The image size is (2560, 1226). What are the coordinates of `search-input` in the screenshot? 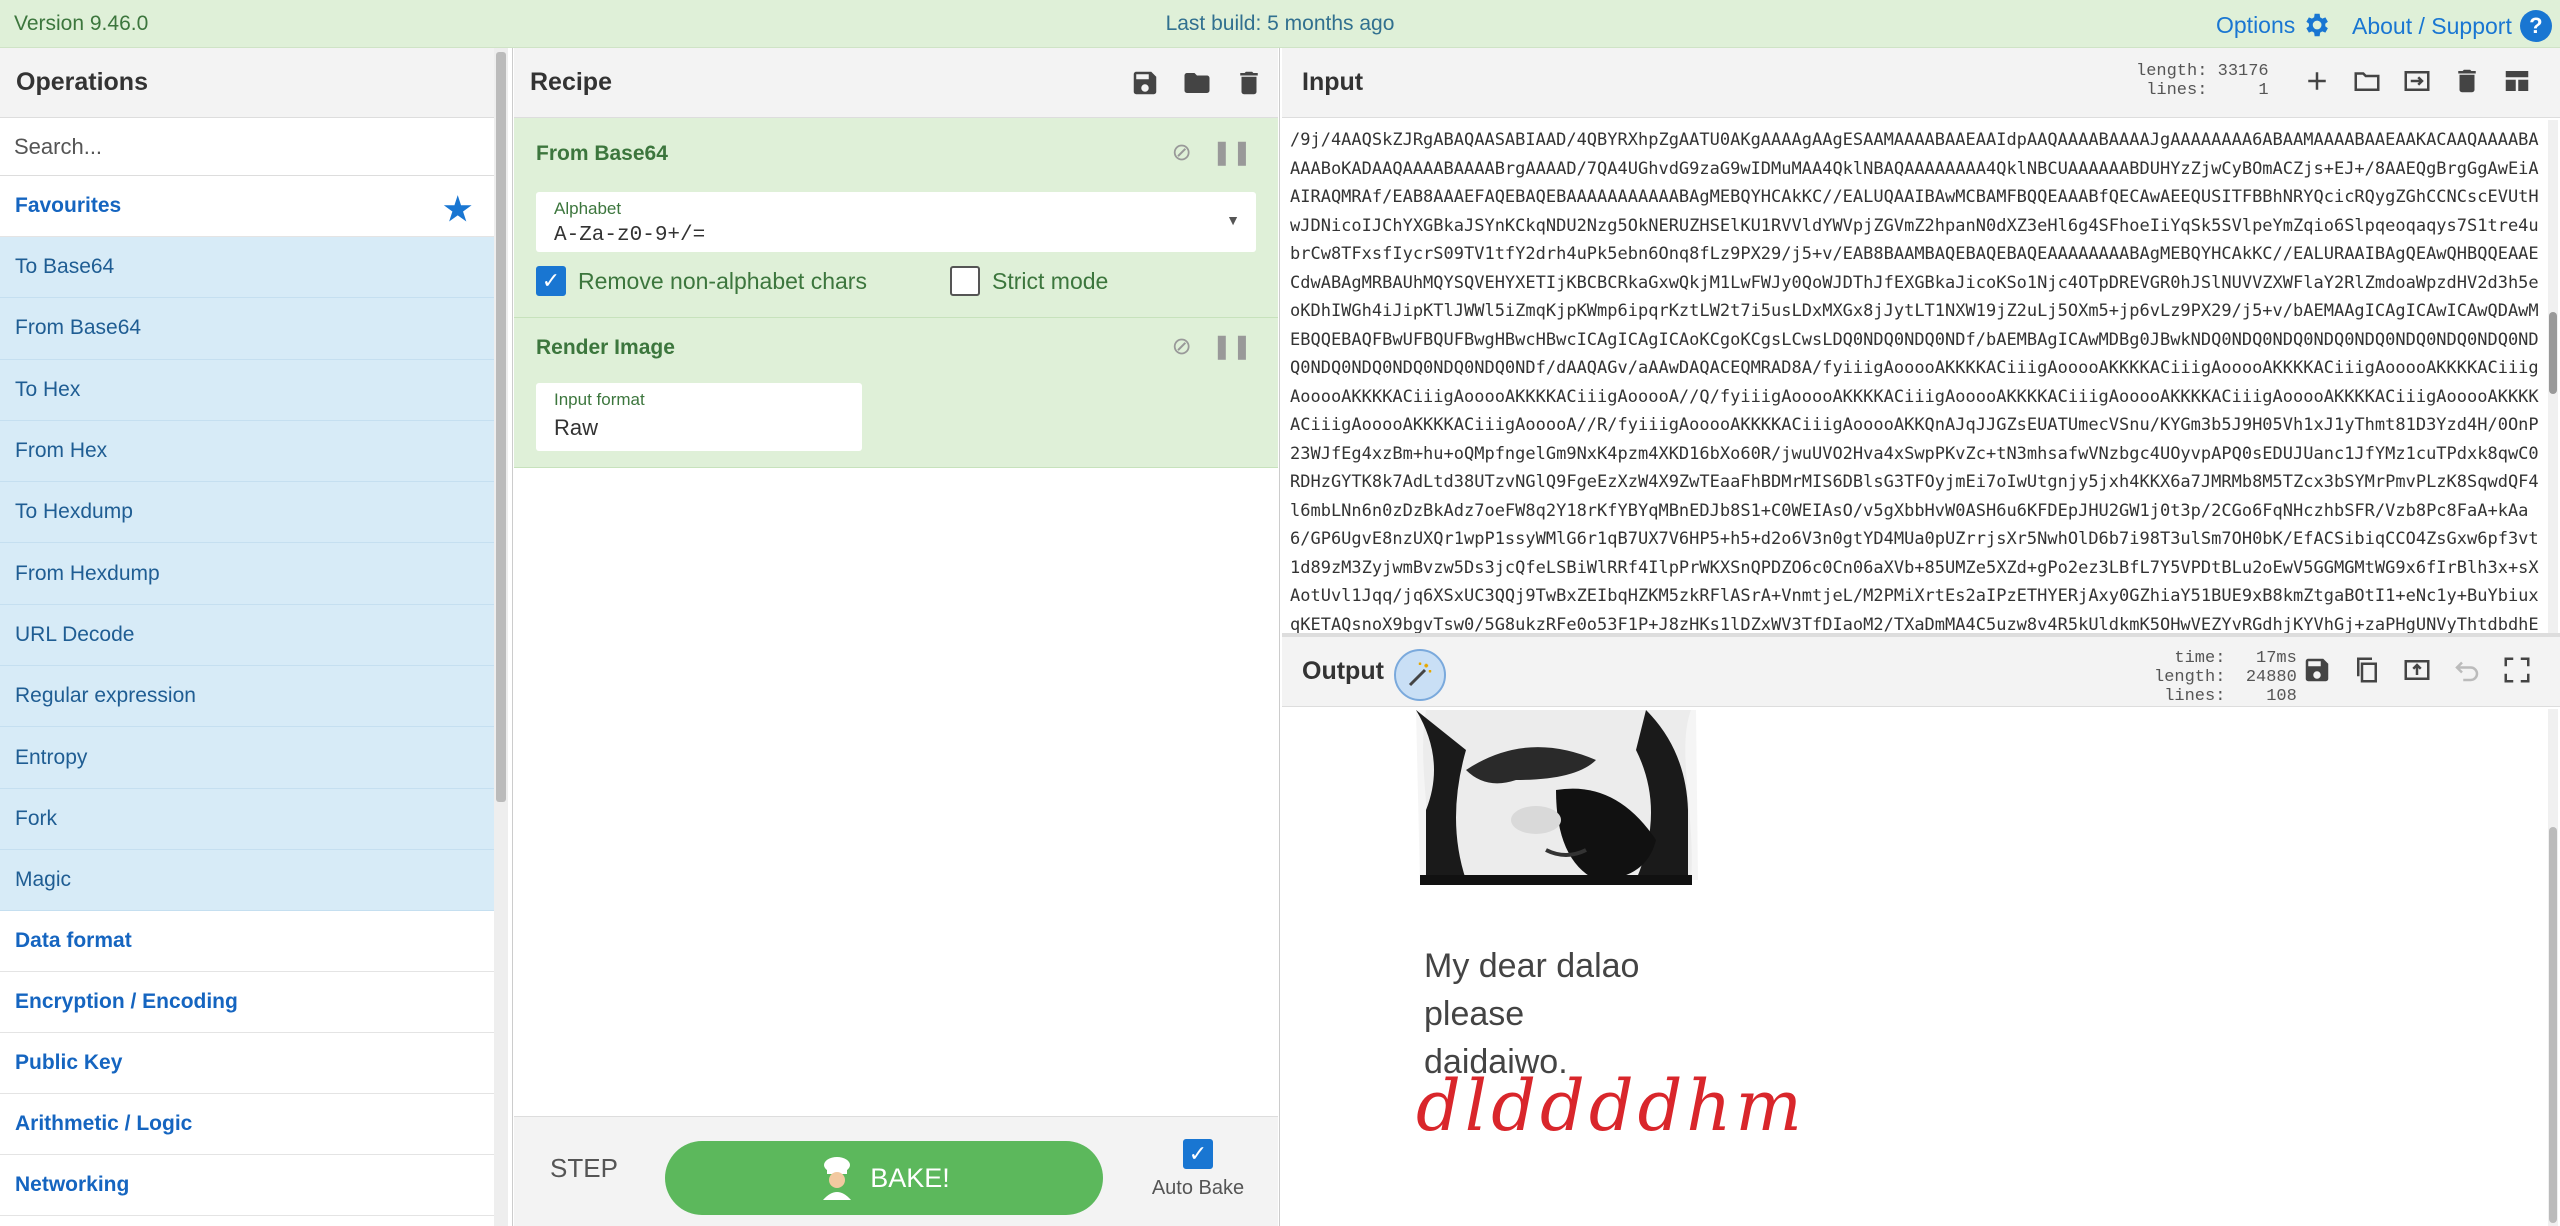 It's located at (247, 146).